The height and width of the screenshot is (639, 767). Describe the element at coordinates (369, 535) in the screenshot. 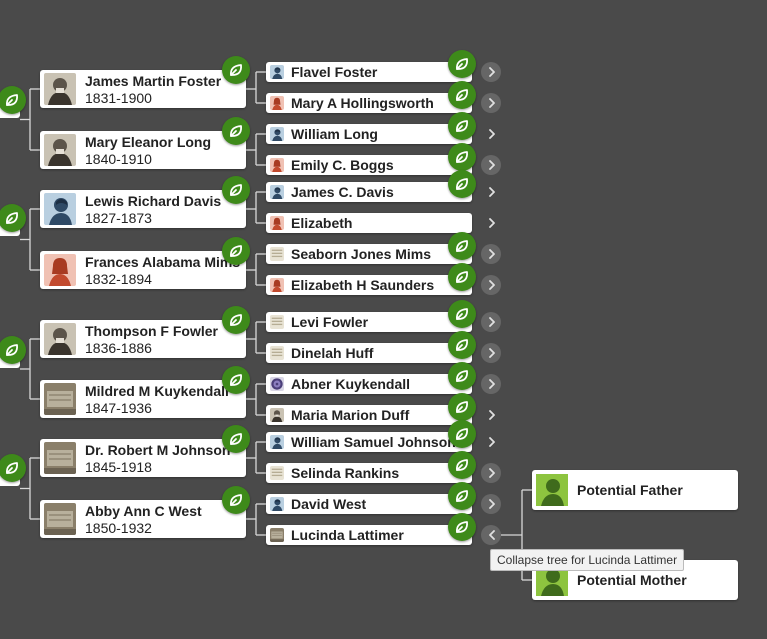

I see `person-card: Lucinda Lattimer` at that location.